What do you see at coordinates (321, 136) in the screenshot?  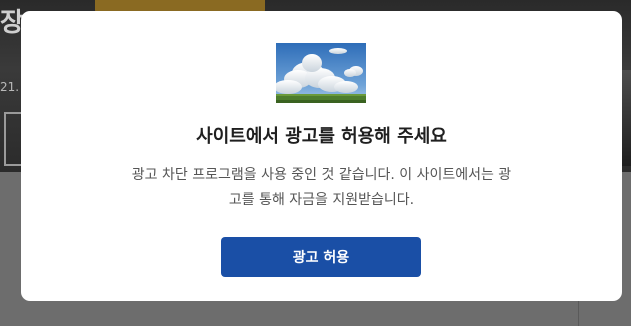 I see `modal-title: 사이트에서 광고를 허용해 주세요` at bounding box center [321, 136].